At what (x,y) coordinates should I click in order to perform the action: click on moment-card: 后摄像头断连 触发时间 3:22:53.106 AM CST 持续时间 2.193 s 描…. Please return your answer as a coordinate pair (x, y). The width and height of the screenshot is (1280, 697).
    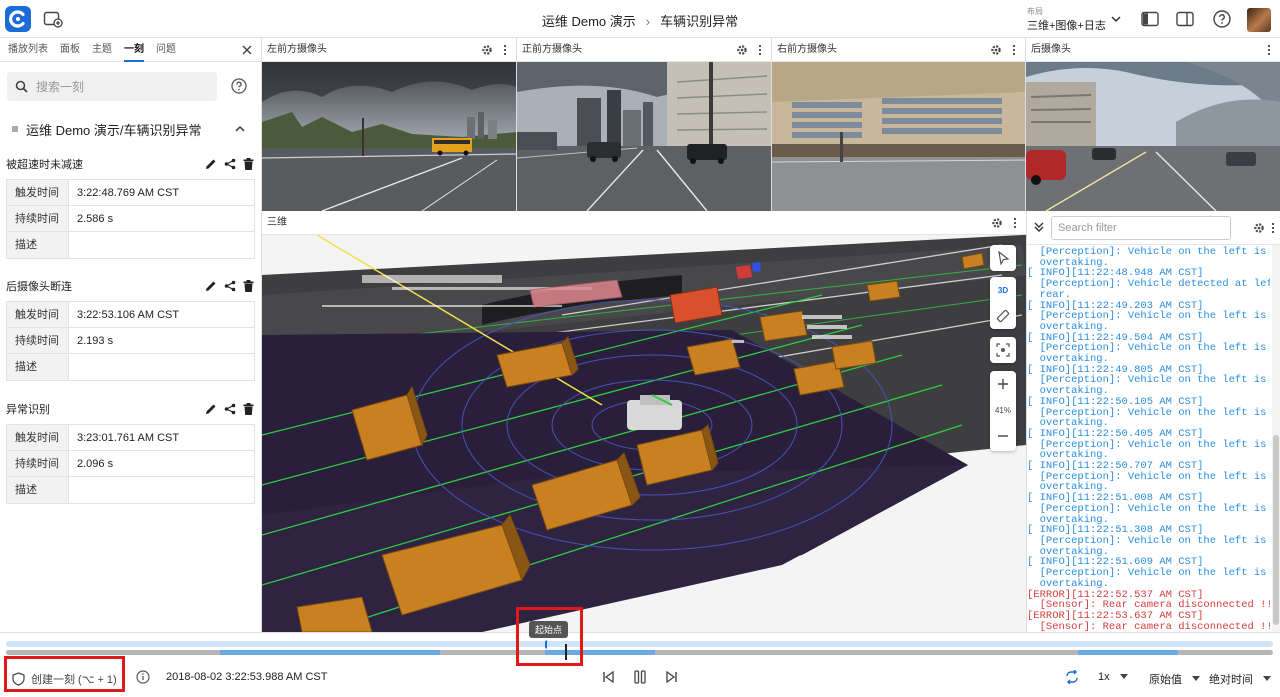
    Looking at the image, I should click on (130, 329).